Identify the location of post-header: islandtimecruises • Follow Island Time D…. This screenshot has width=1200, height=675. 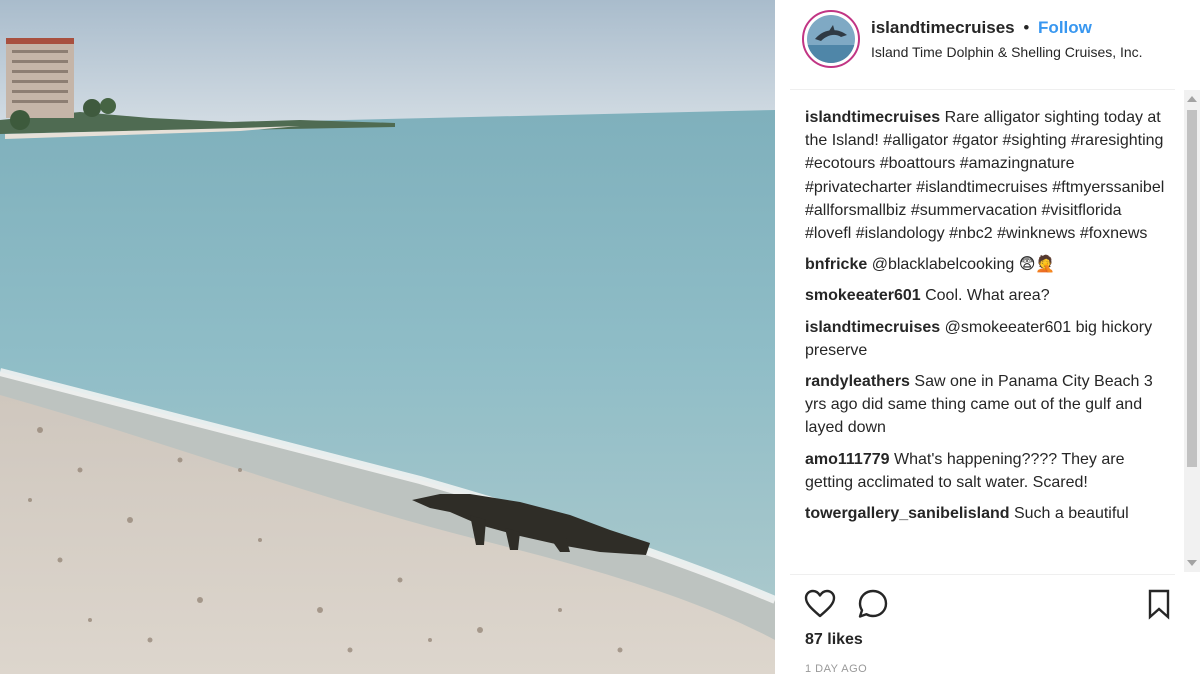
(975, 44).